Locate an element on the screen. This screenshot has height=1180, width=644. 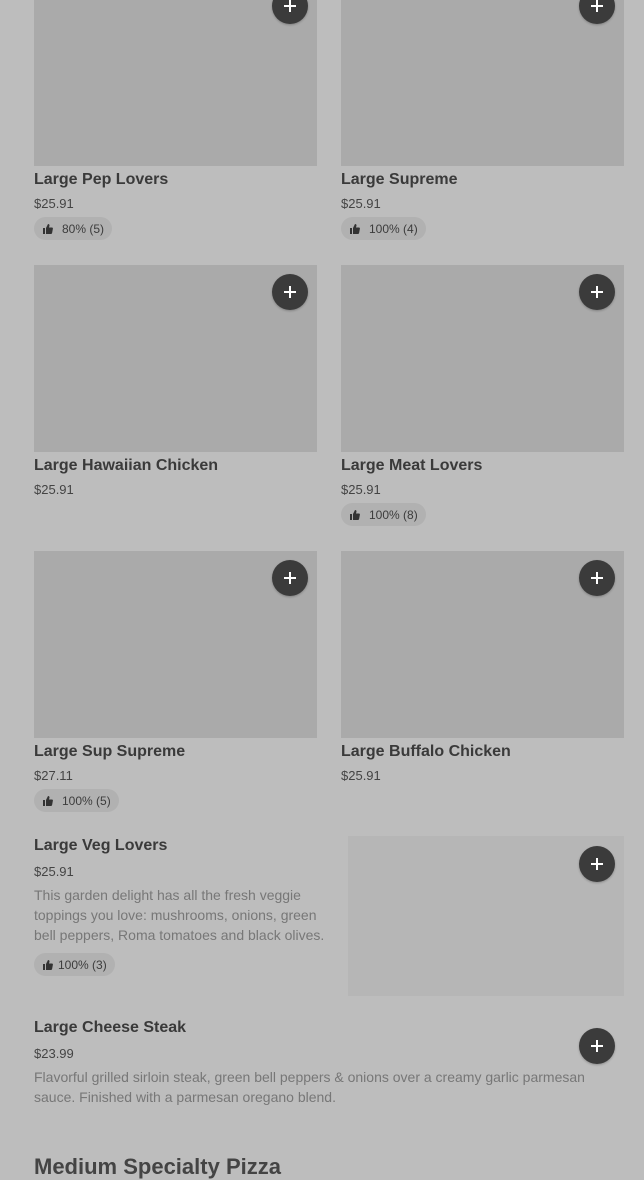
section-heading: Medium Specialty Pizza is located at coordinates (157, 1166).